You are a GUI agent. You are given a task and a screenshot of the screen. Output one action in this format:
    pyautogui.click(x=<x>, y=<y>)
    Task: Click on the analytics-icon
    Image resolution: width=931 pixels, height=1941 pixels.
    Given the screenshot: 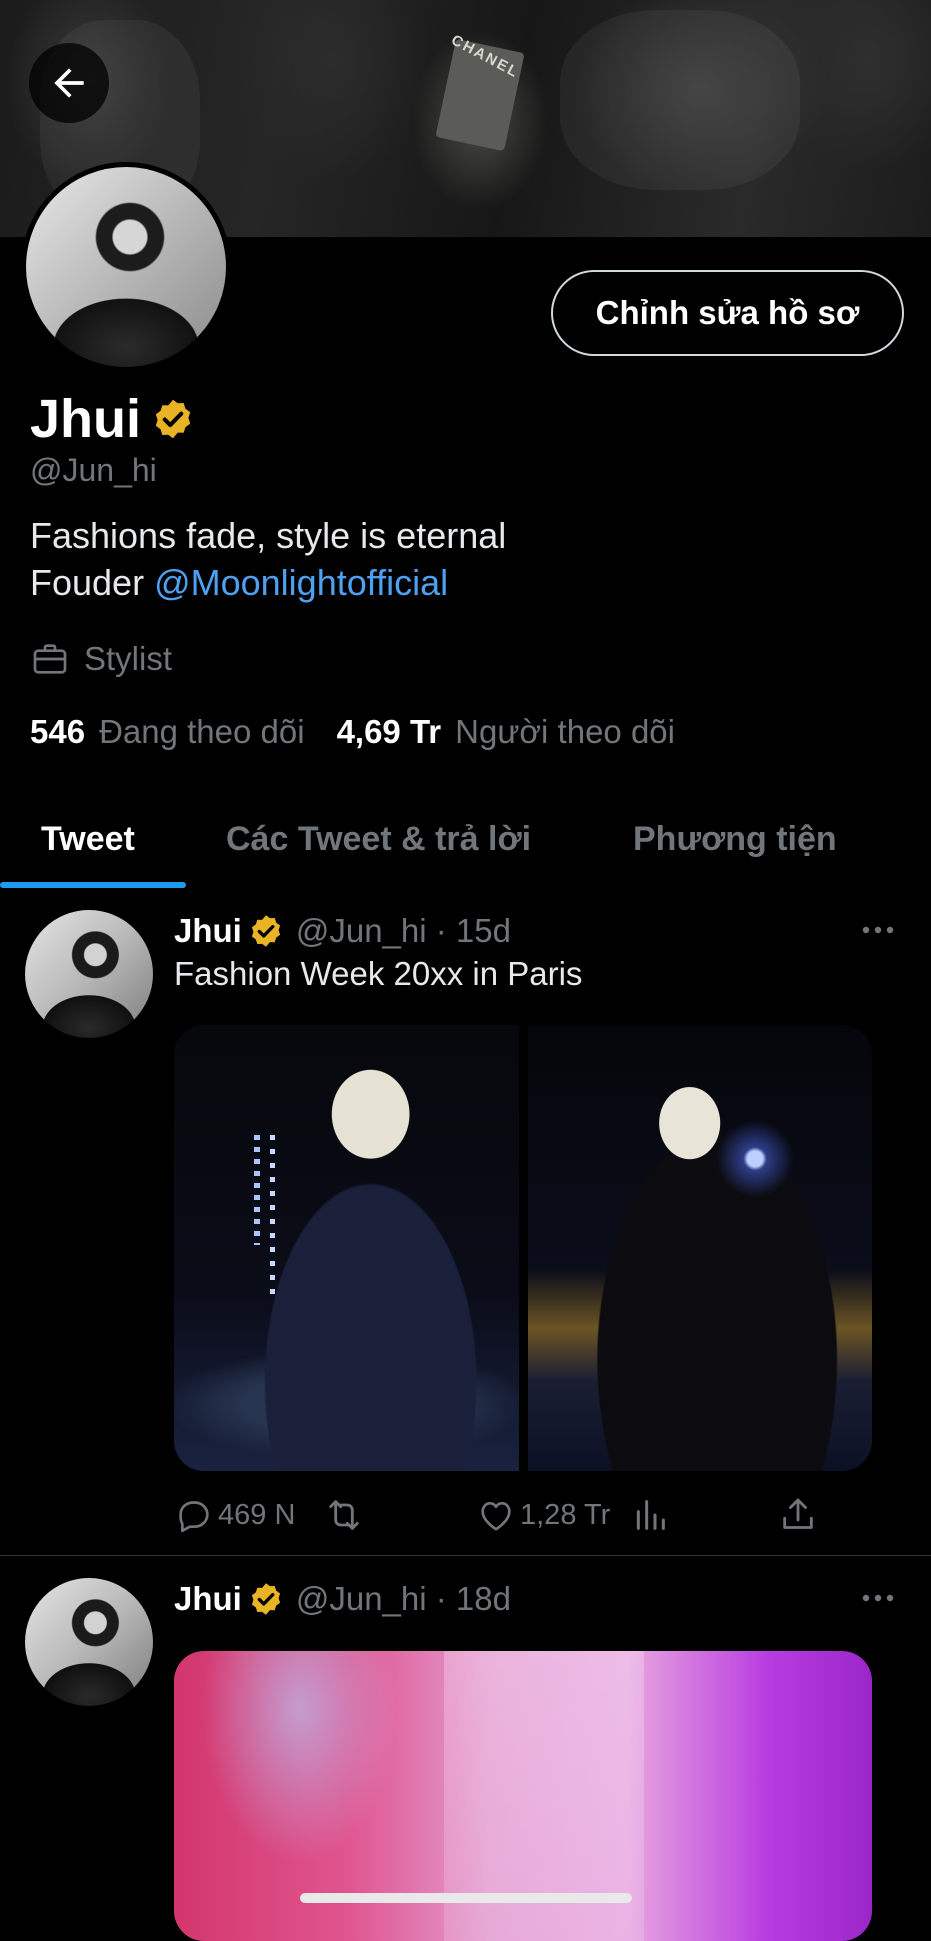 What is the action you would take?
    pyautogui.click(x=650, y=1515)
    